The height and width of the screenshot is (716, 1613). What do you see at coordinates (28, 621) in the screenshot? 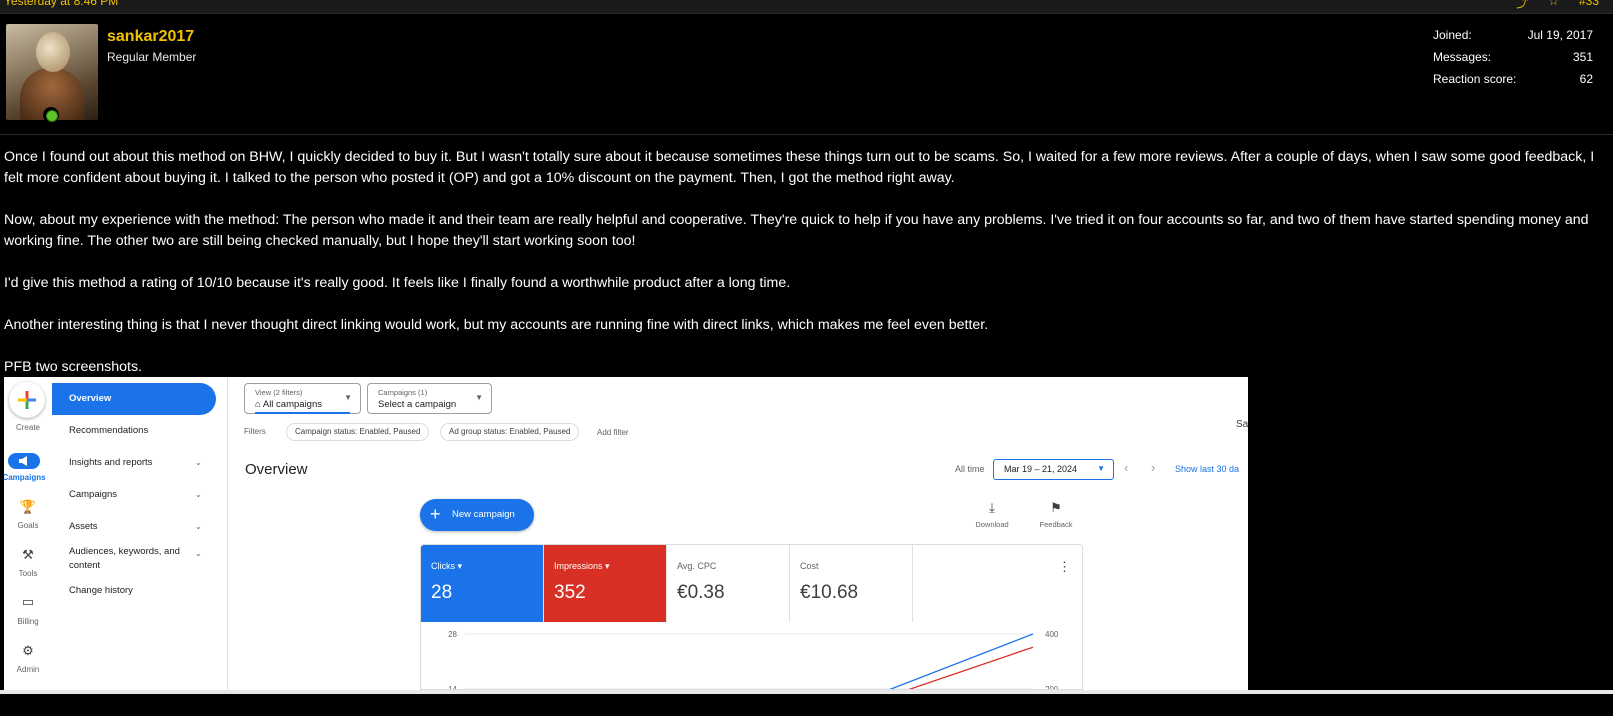
I see `rail-label-billing: Billing` at bounding box center [28, 621].